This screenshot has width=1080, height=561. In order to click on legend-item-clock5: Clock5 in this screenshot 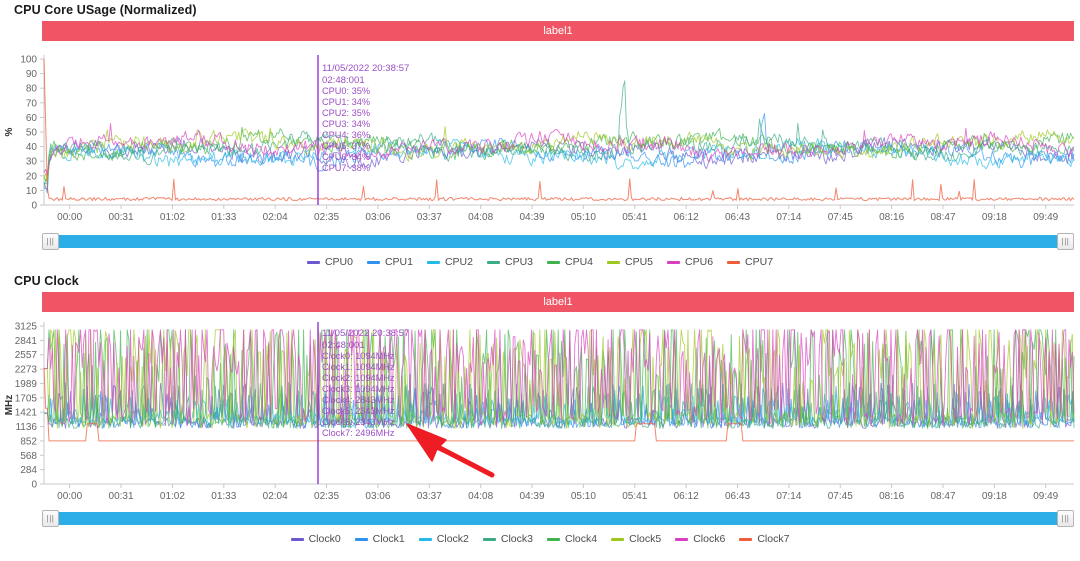, I will do `click(636, 539)`.